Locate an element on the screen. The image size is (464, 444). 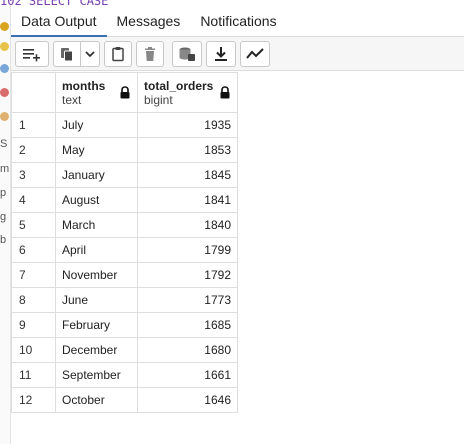
background-letter-0: S is located at coordinates (4, 144).